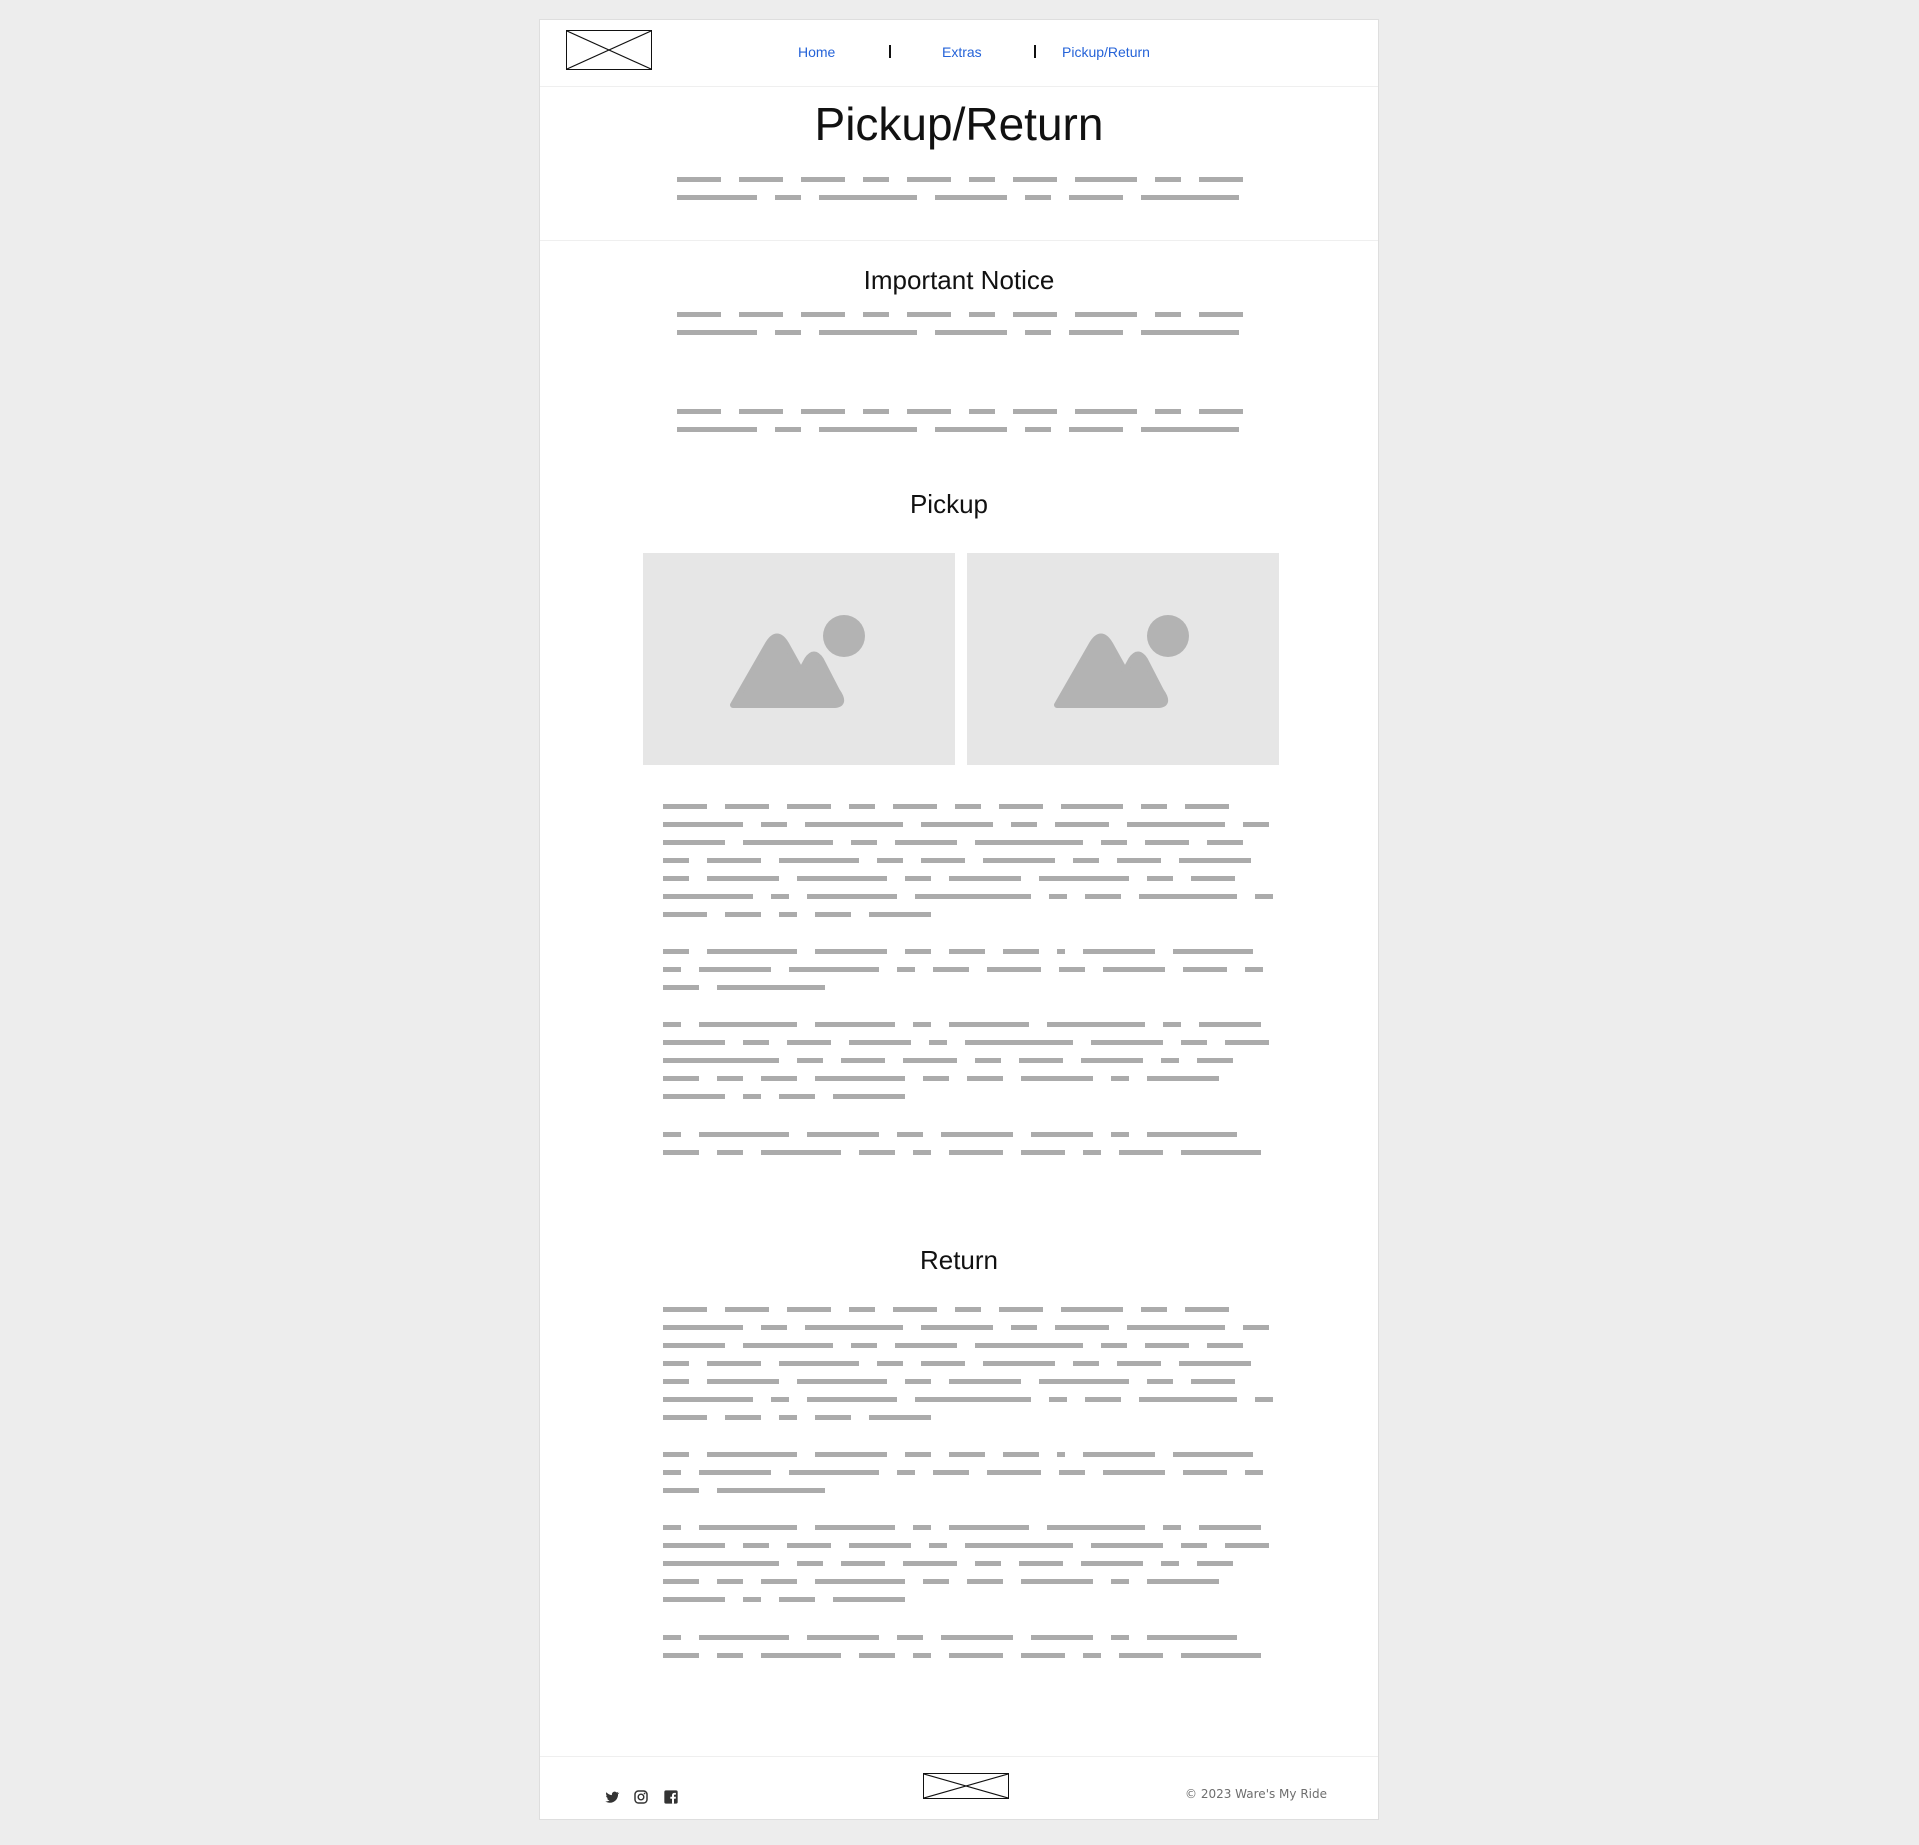 The image size is (1919, 1845). I want to click on image-placeholder, so click(1123, 659).